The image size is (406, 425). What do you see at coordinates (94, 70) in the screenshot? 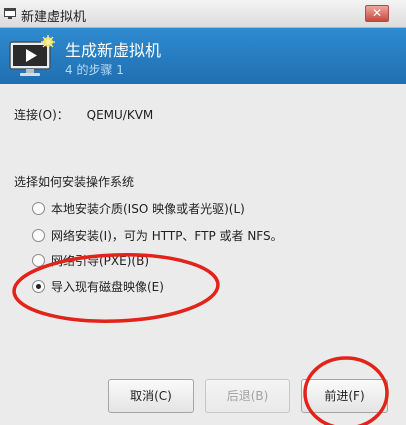
I see `step-indicator: 4 的步骤 1` at bounding box center [94, 70].